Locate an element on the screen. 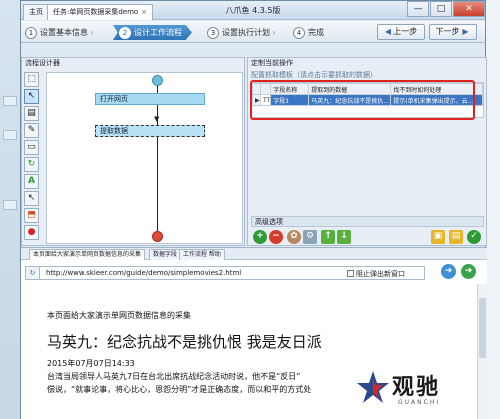  step-label: 完成 is located at coordinates (316, 32).